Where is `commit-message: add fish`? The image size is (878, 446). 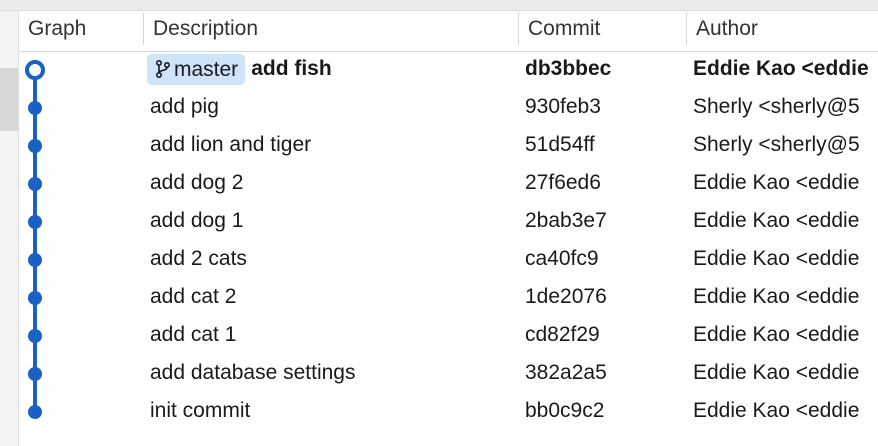 commit-message: add fish is located at coordinates (291, 68).